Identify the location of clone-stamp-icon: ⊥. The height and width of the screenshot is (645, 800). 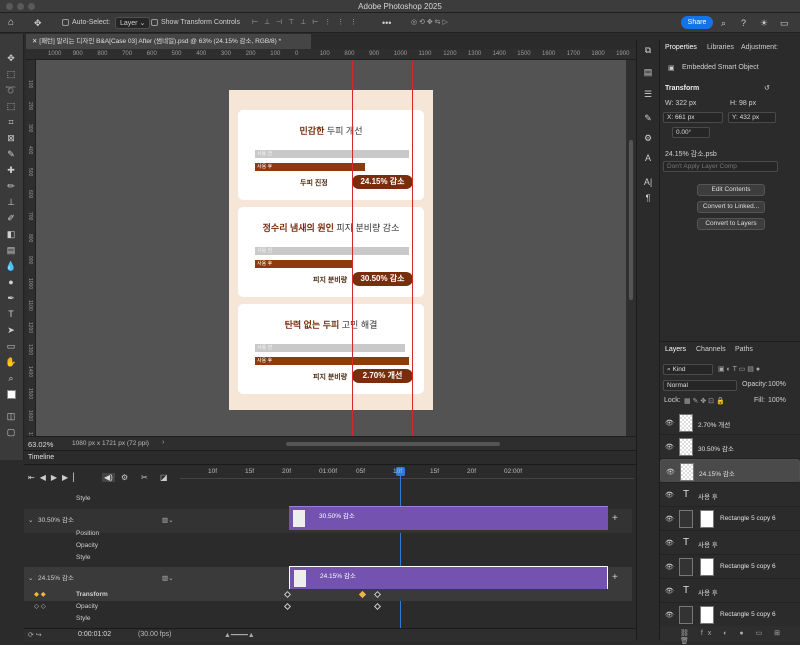
(11, 202).